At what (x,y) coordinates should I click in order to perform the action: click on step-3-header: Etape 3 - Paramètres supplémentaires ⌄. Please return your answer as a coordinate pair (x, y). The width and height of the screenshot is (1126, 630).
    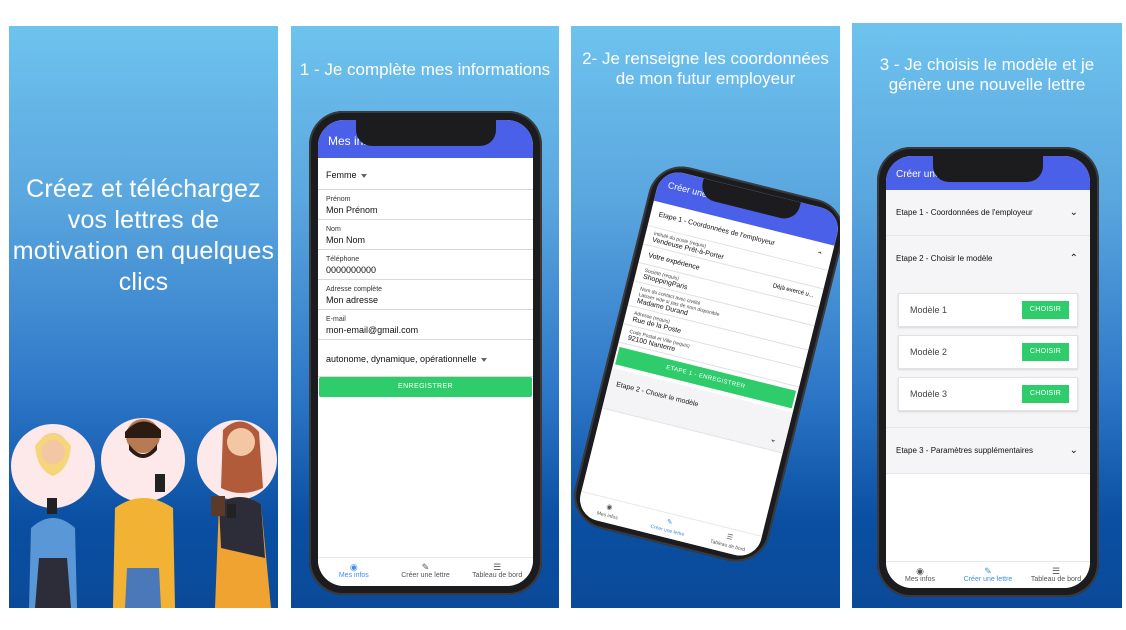
    Looking at the image, I should click on (988, 451).